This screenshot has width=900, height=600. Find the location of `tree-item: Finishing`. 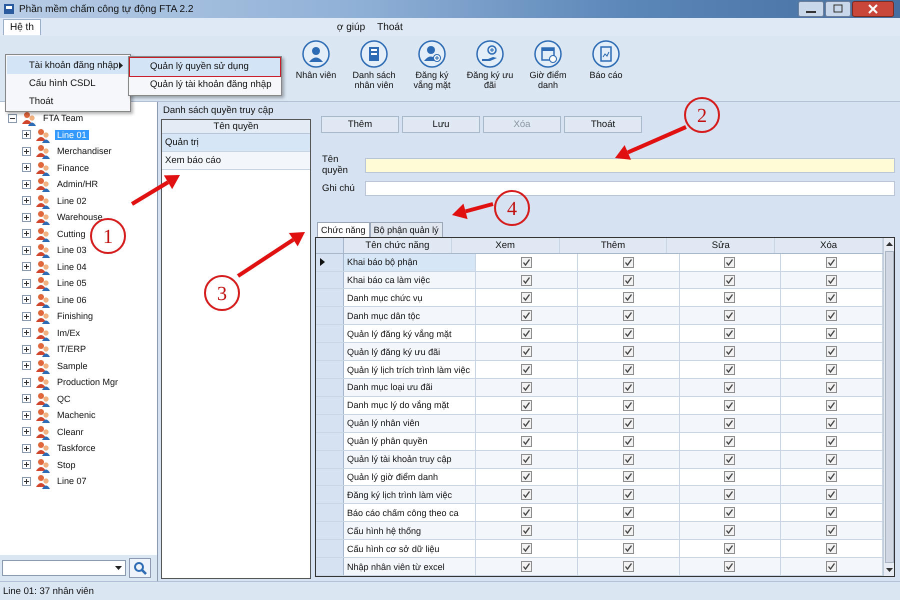

tree-item: Finishing is located at coordinates (75, 316).